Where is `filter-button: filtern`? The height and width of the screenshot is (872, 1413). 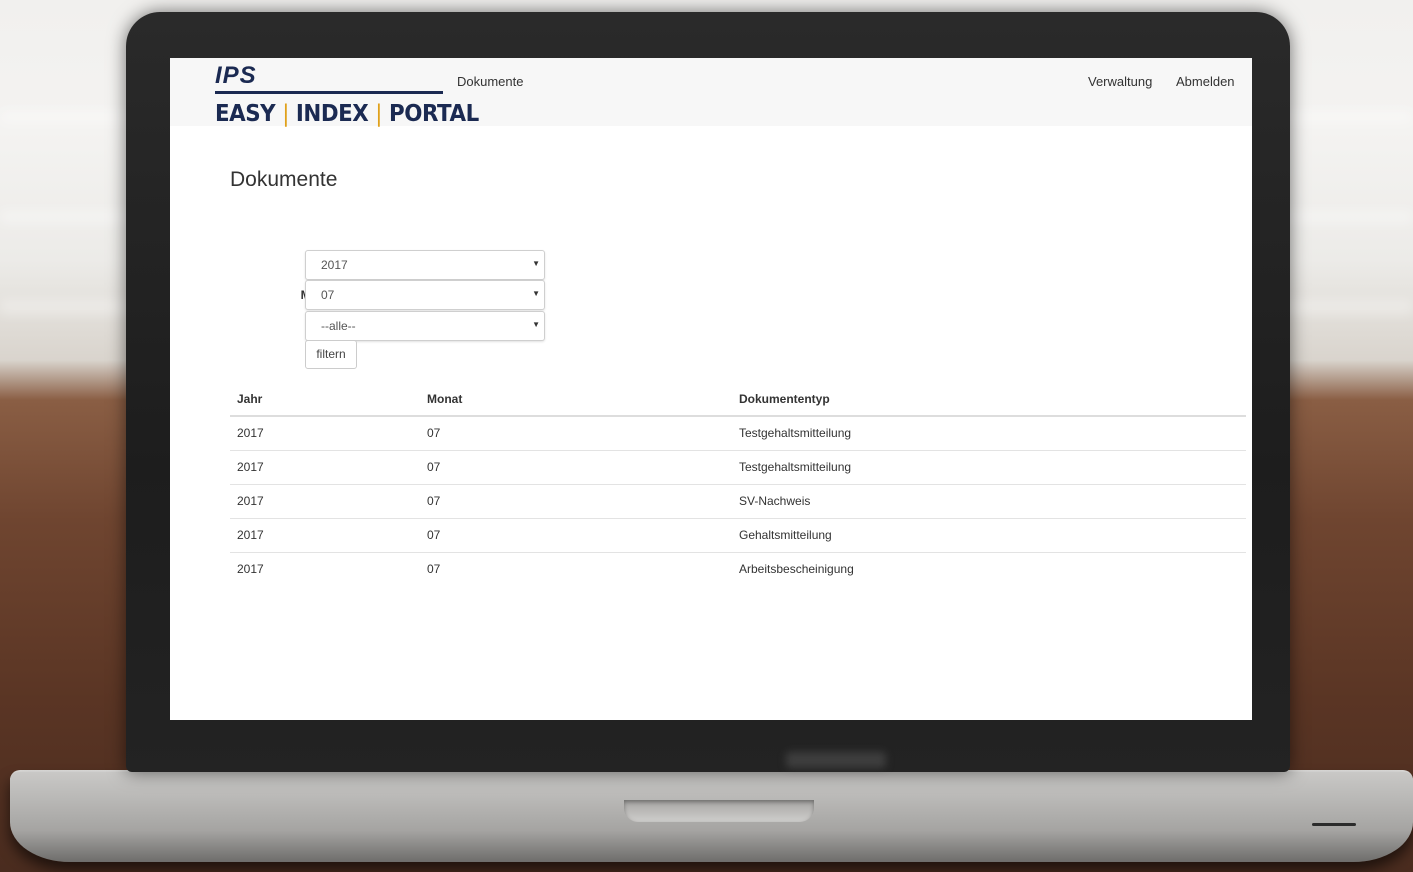 filter-button: filtern is located at coordinates (331, 354).